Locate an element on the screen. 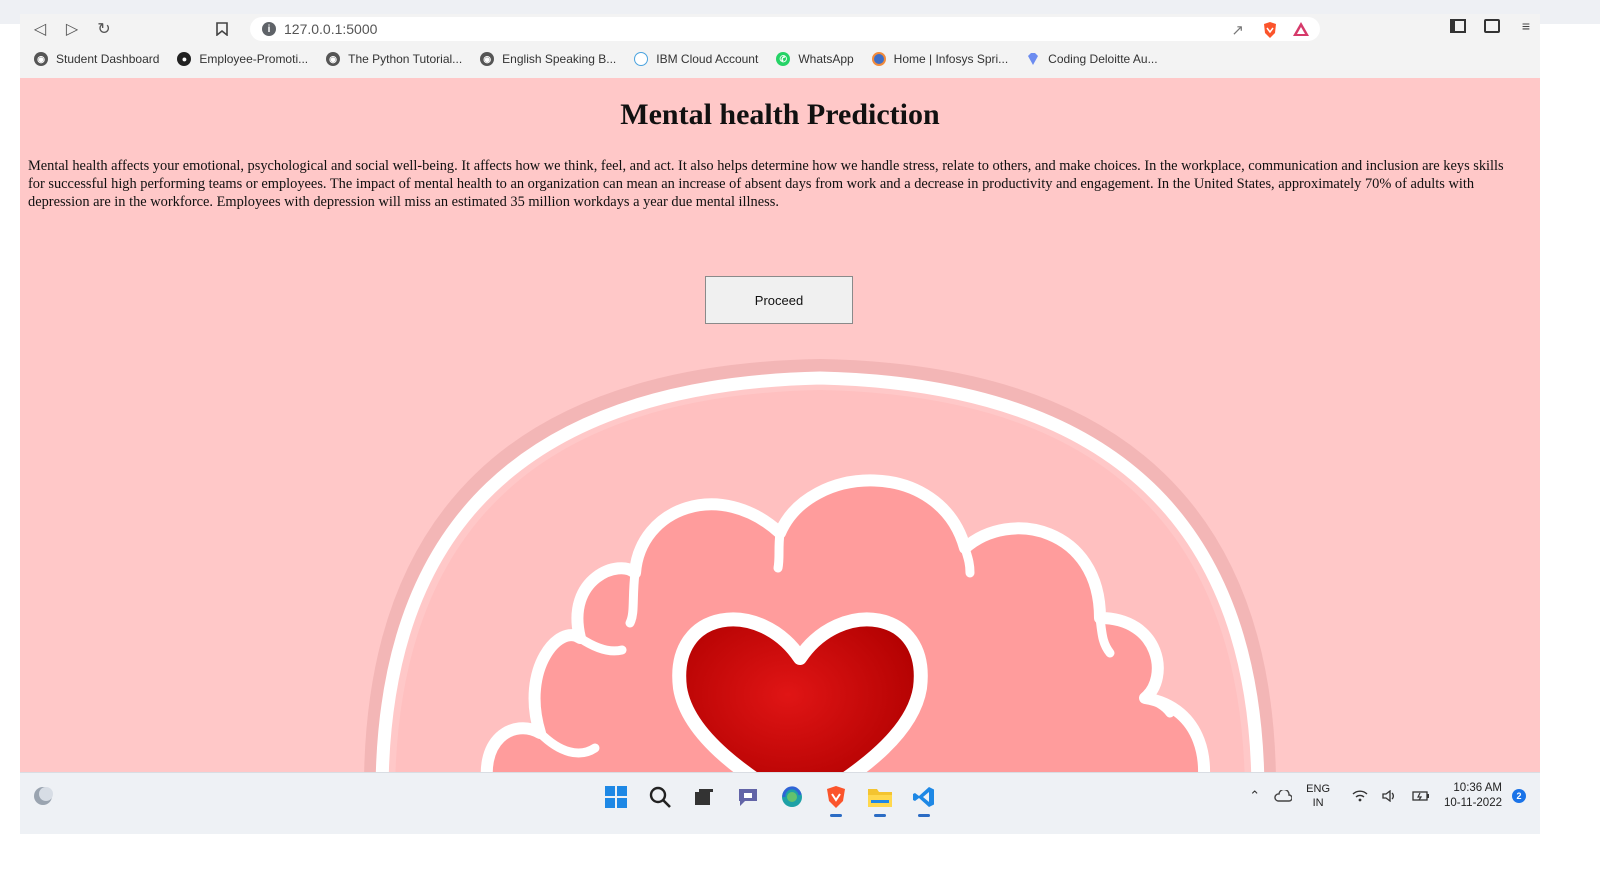  onedrive-icon is located at coordinates (1283, 796).